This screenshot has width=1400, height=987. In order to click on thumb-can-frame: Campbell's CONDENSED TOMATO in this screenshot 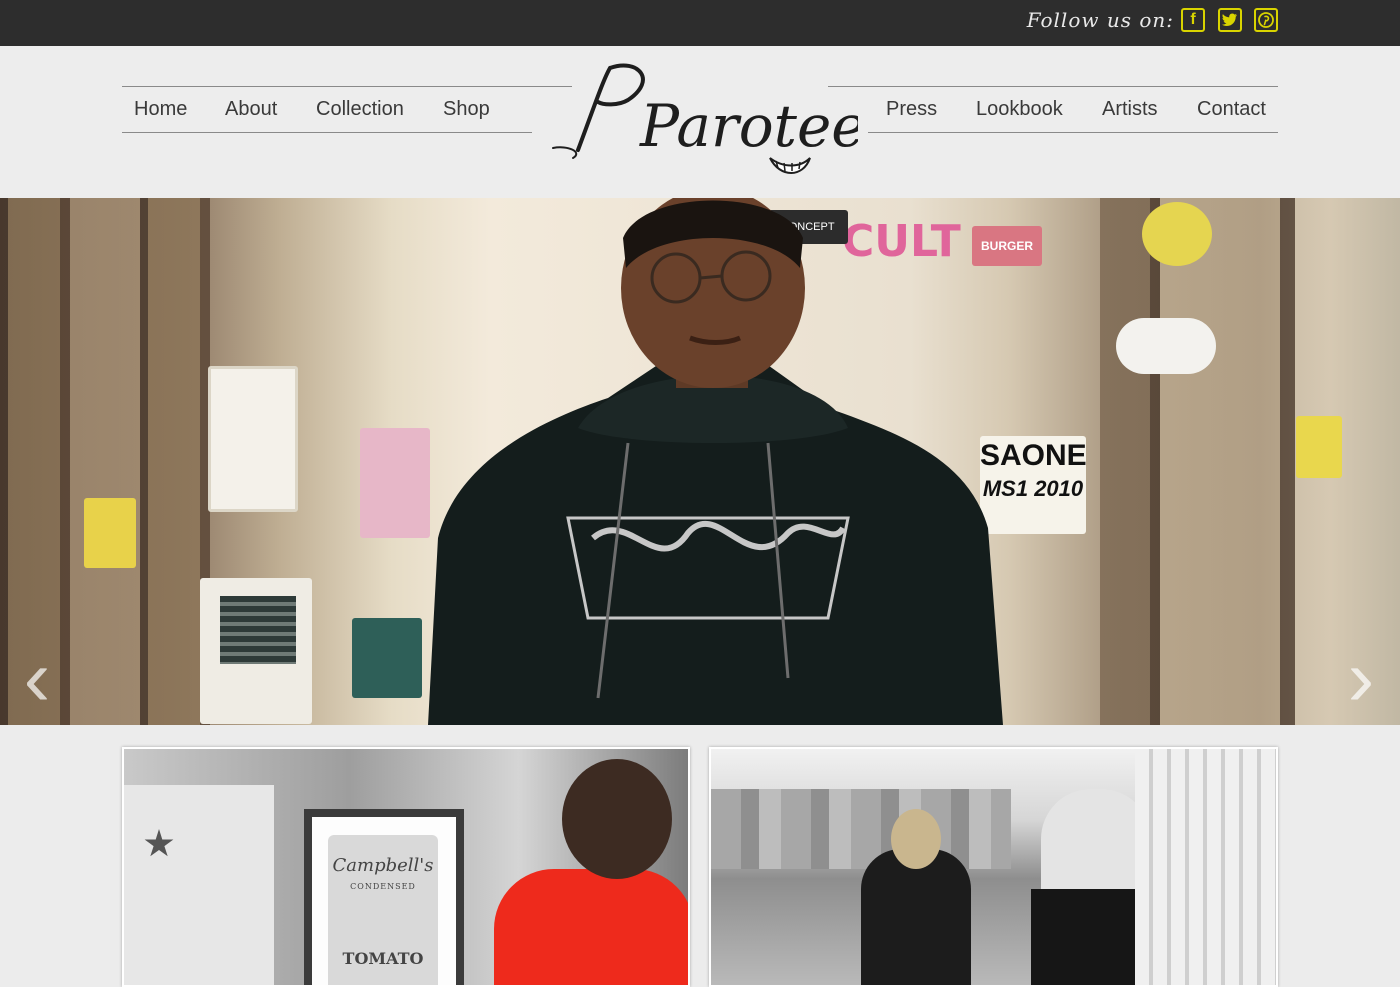, I will do `click(384, 897)`.